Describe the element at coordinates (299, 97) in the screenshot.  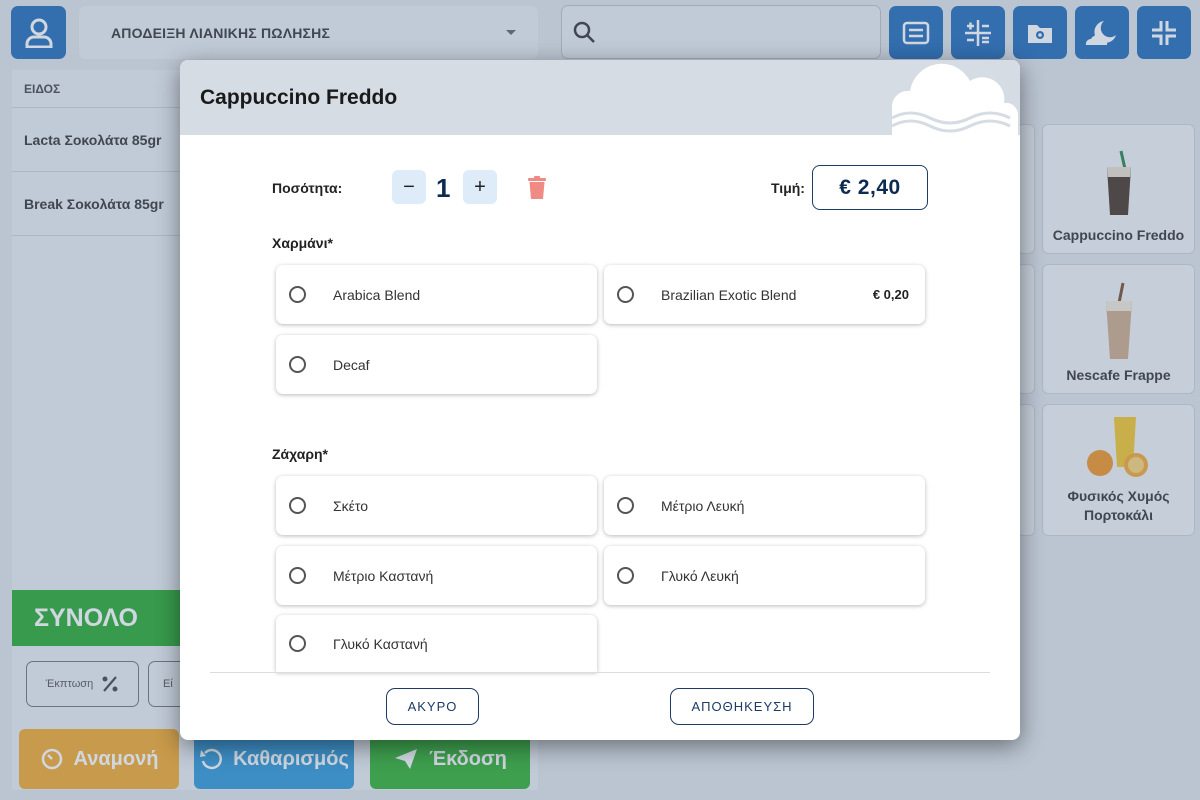
I see `dialog-title: Cappuccino Freddo` at that location.